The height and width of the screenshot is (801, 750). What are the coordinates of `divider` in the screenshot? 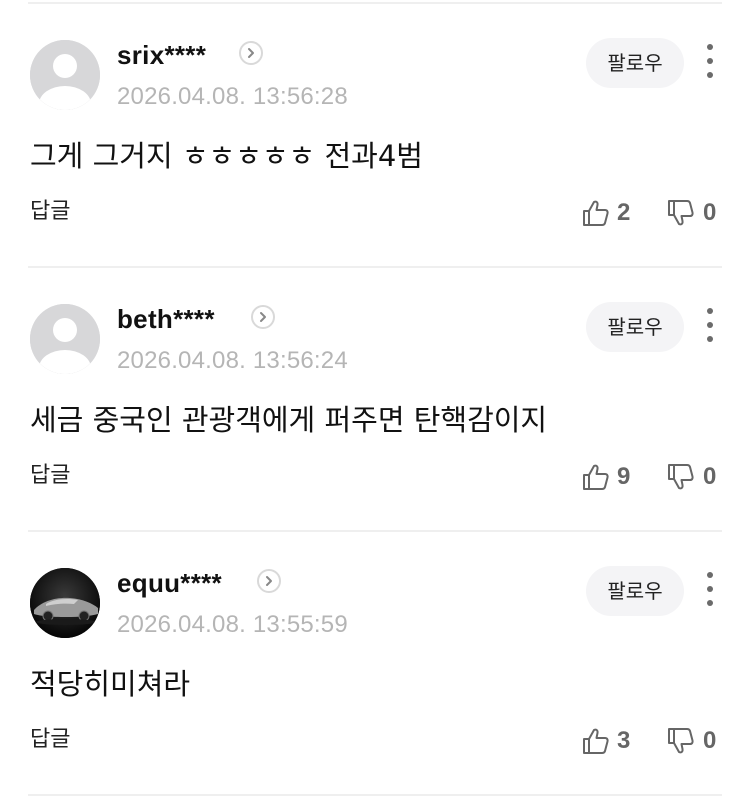 It's located at (375, 795).